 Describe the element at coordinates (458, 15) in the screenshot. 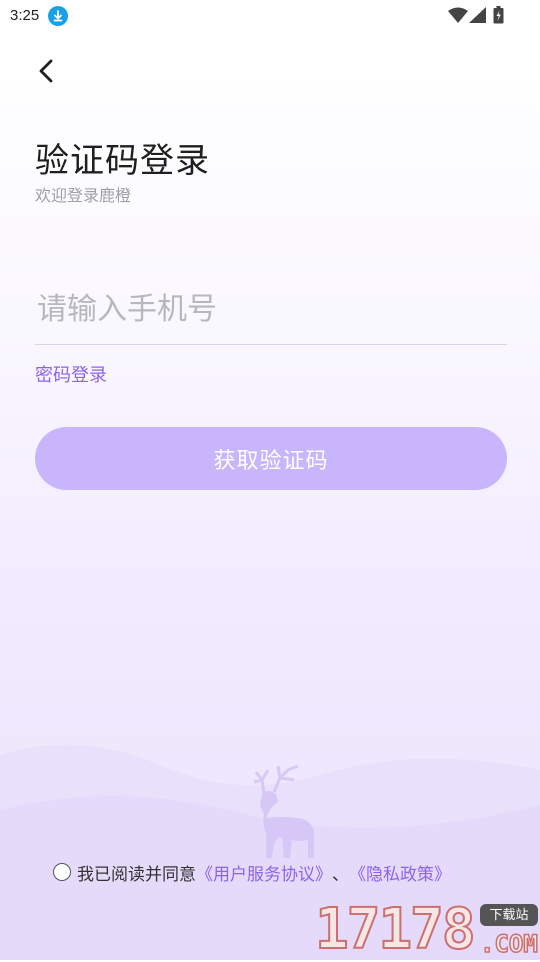

I see `wifi-icon` at that location.